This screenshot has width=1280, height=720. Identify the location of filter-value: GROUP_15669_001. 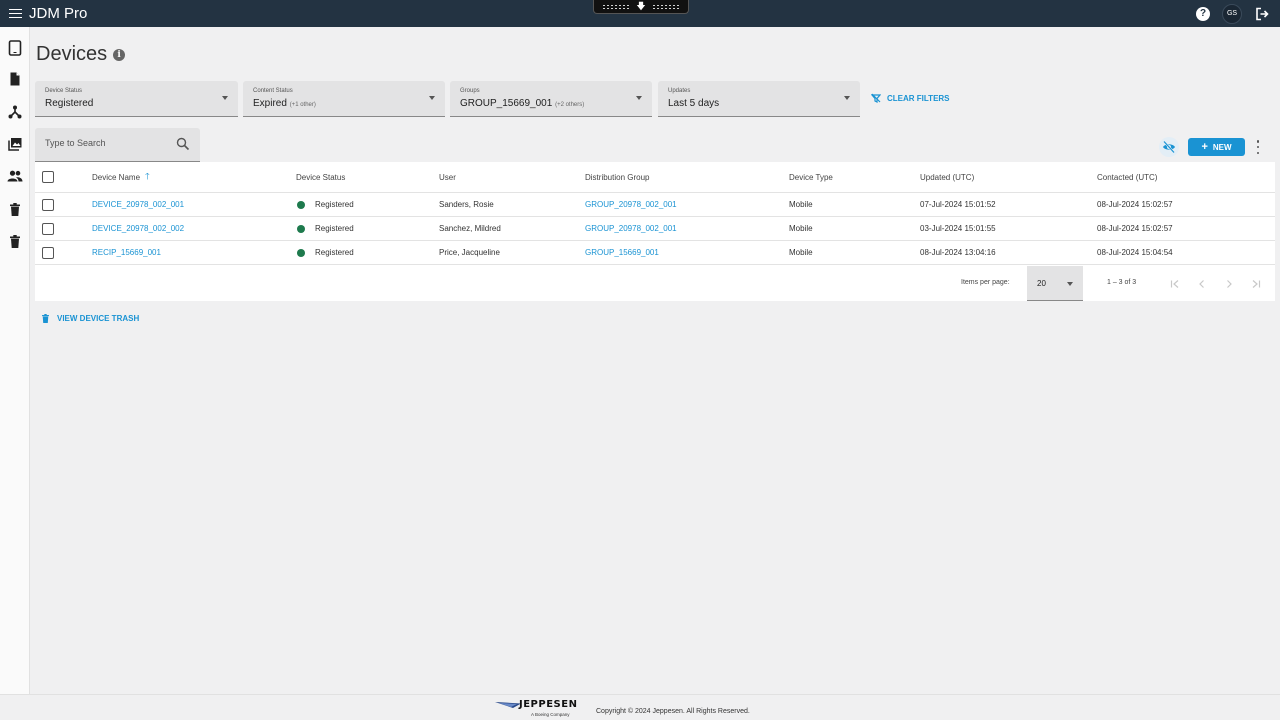
(506, 103).